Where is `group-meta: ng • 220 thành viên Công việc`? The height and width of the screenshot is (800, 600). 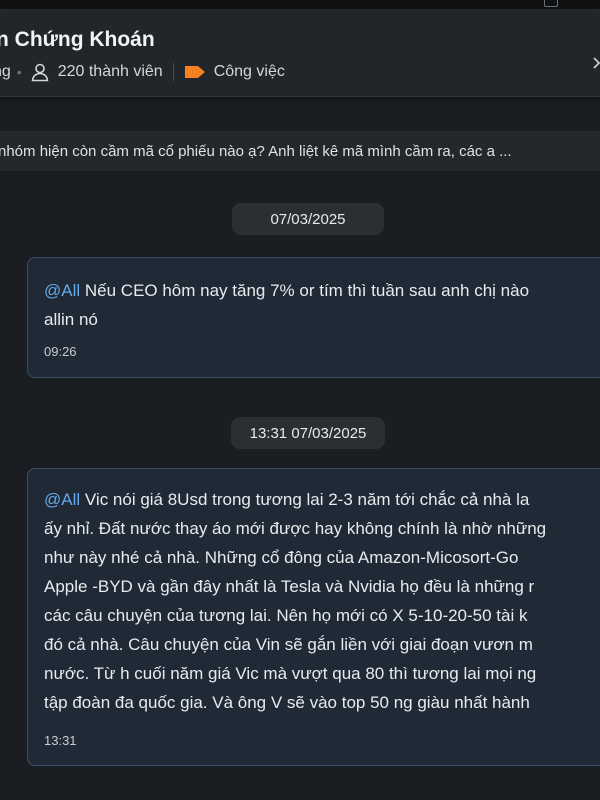
group-meta: ng • 220 thành viên Công việc is located at coordinates (142, 72).